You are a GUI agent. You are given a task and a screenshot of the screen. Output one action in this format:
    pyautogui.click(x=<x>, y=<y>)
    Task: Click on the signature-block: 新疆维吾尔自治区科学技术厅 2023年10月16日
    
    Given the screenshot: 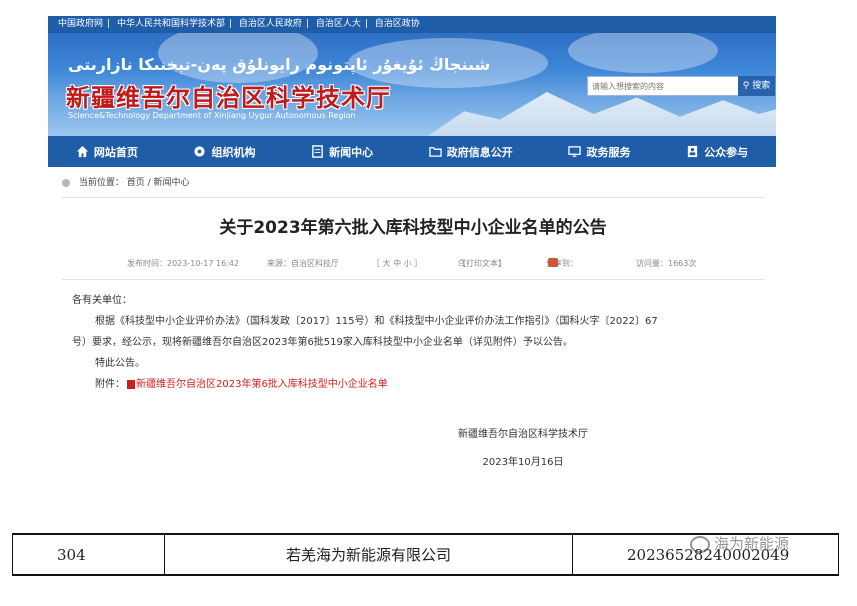 What is the action you would take?
    pyautogui.click(x=523, y=448)
    